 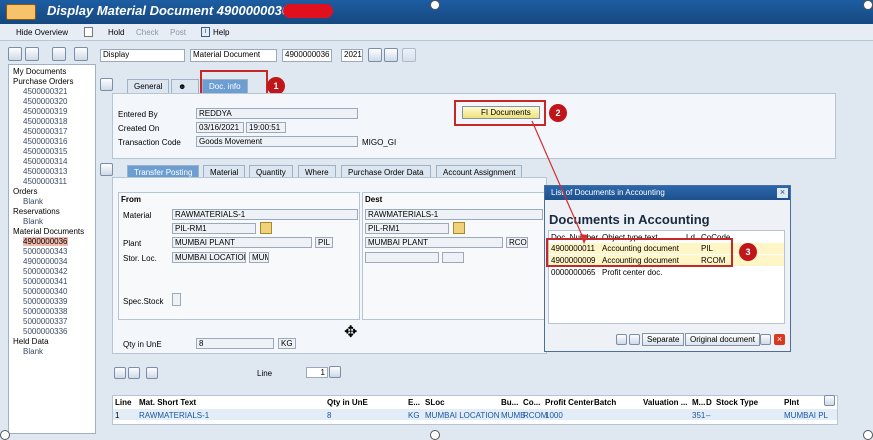 I want to click on resize-handle-bm, so click(x=435, y=435).